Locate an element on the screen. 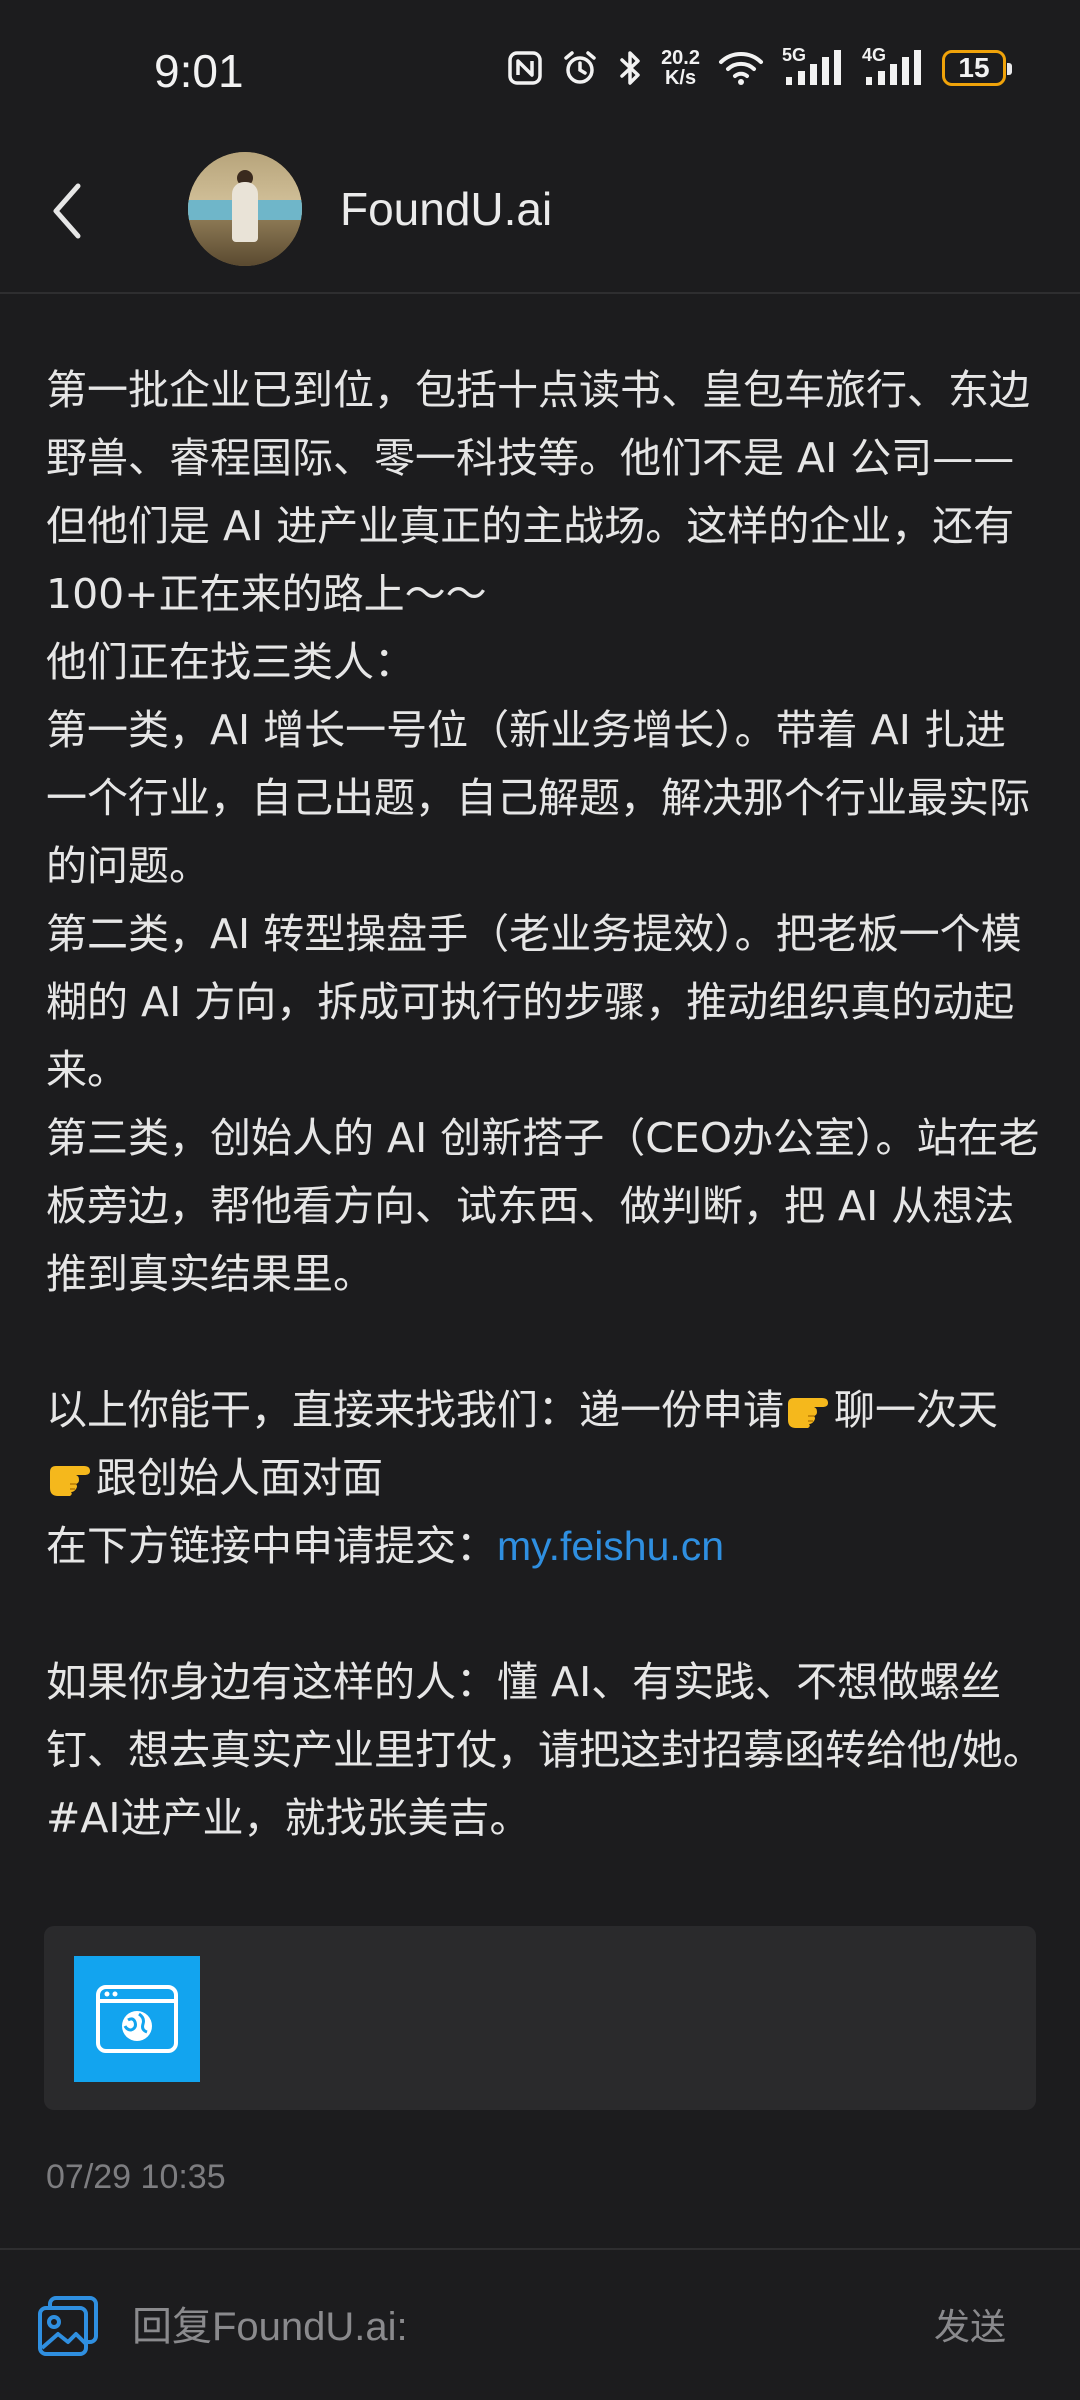  alarm-icon is located at coordinates (580, 68).